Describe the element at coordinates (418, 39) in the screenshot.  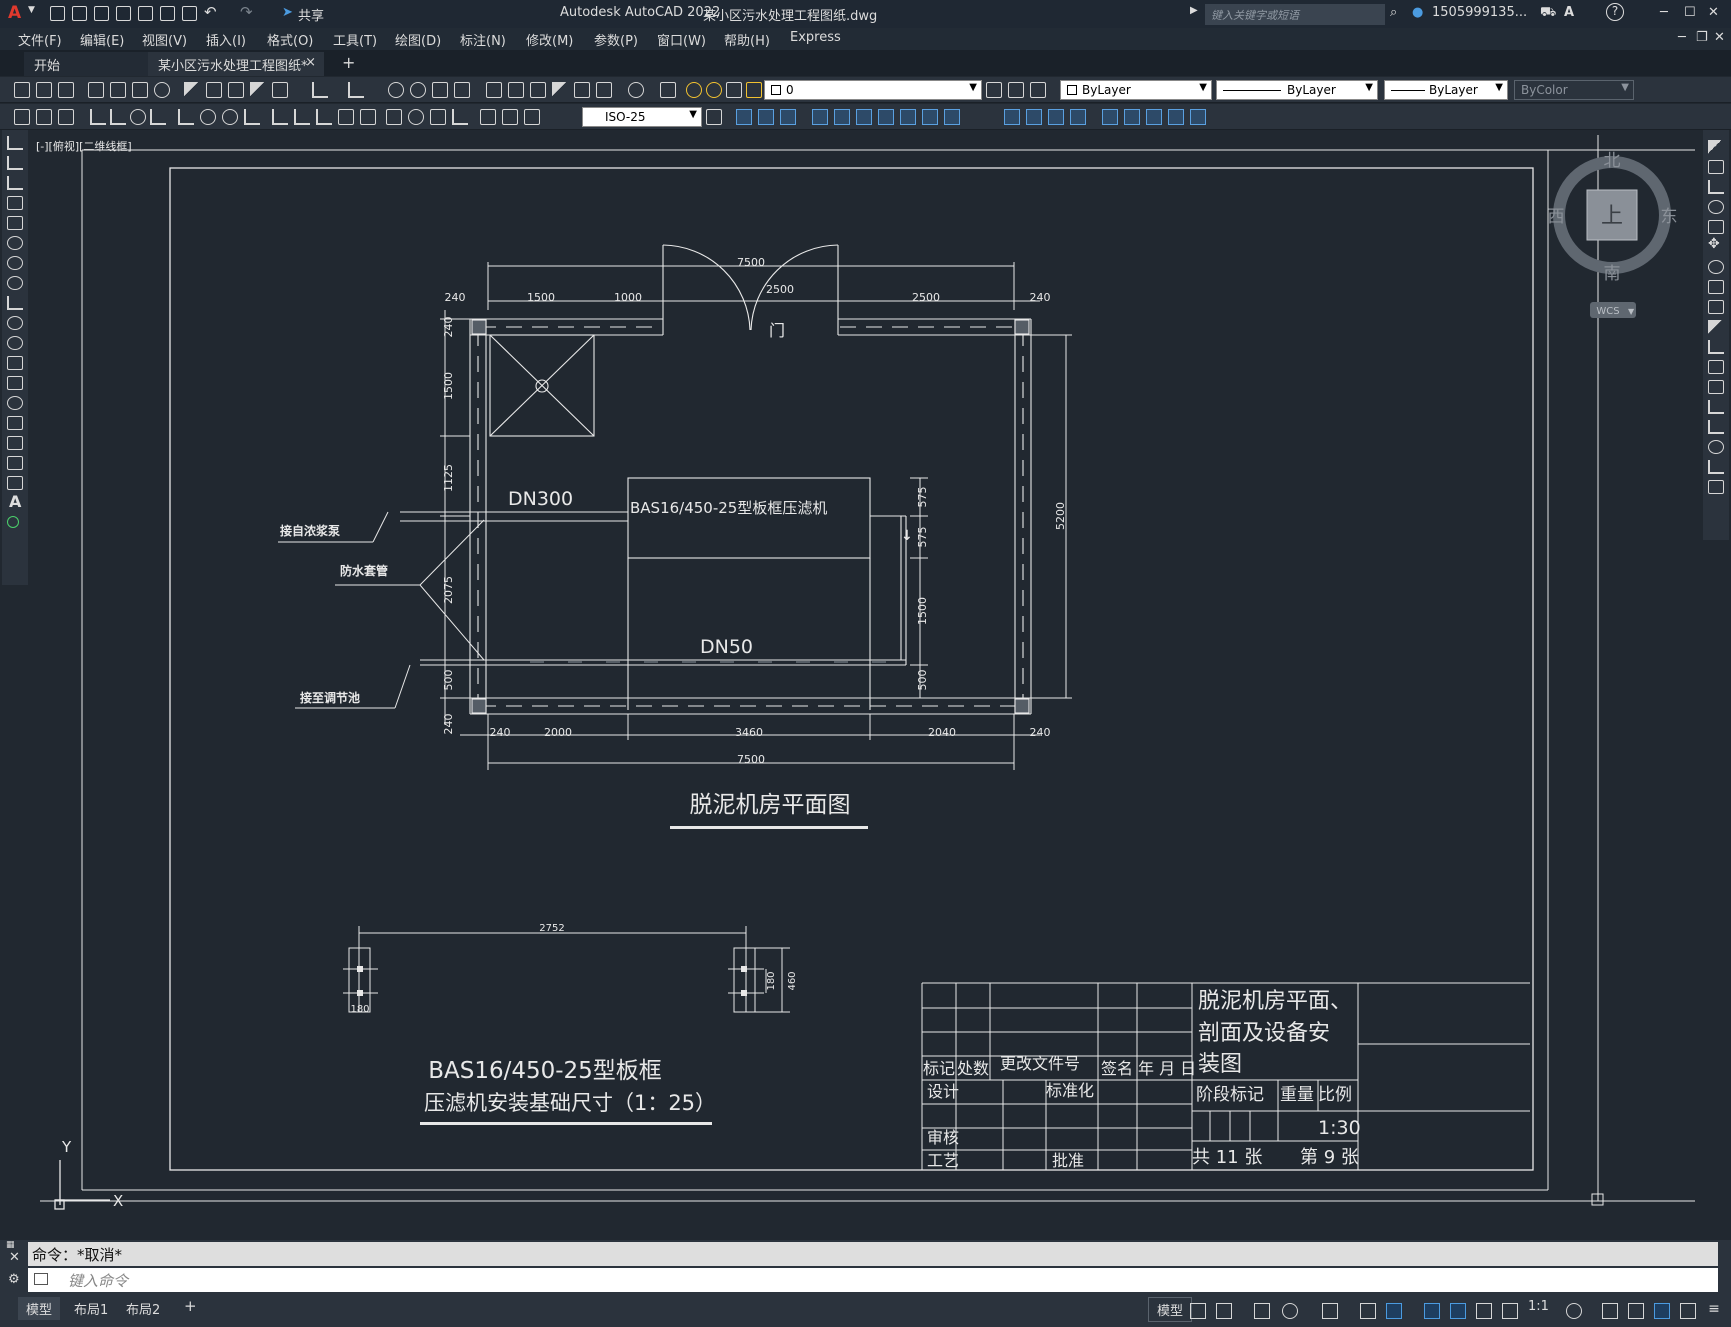
I see `menu-draw: 绘图(D)` at that location.